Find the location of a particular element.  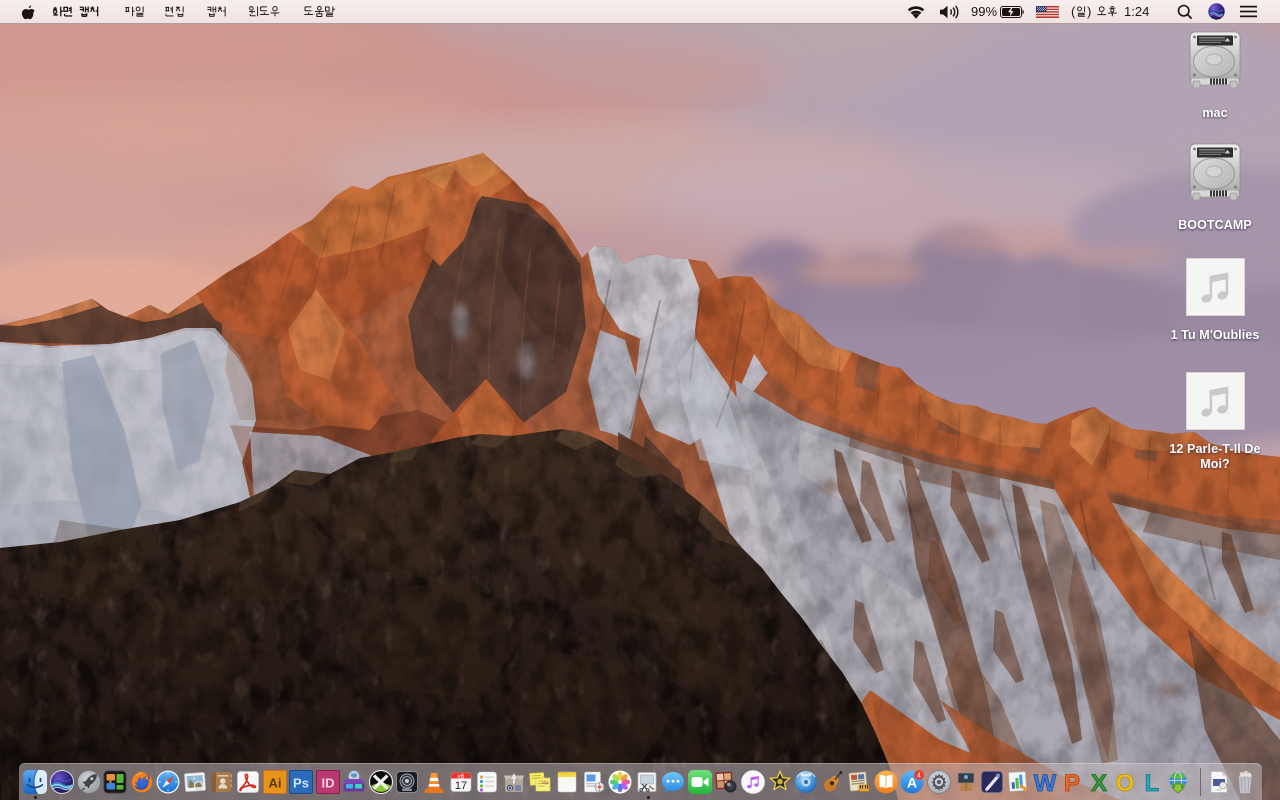

svg-text: L is located at coordinates (1151, 782).